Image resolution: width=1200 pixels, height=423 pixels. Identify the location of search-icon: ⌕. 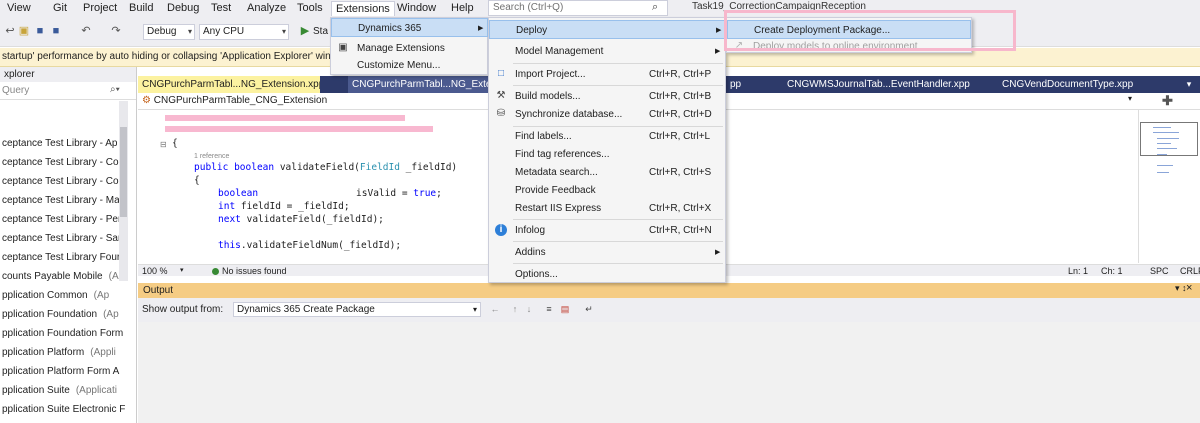
(655, 7).